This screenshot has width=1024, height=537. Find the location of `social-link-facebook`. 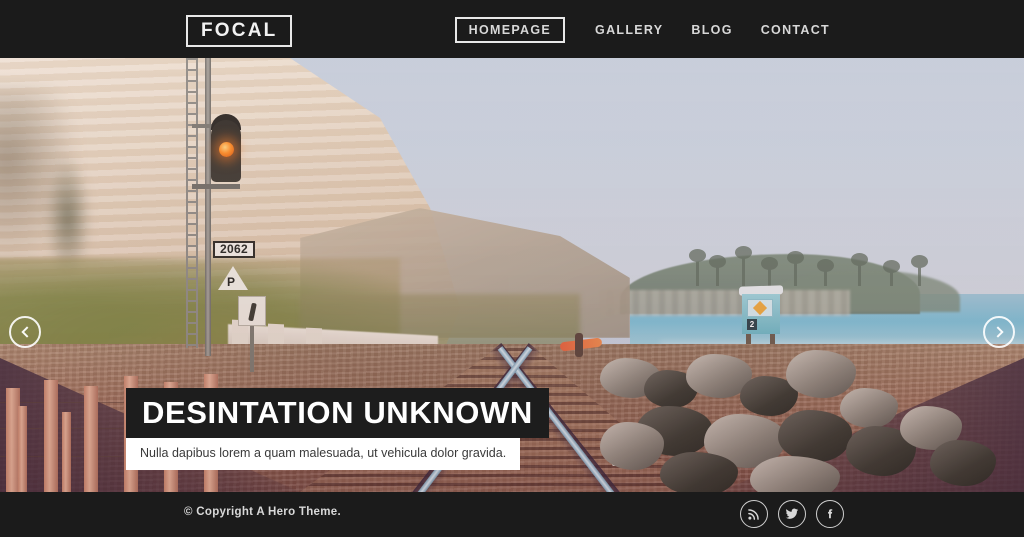

social-link-facebook is located at coordinates (830, 514).